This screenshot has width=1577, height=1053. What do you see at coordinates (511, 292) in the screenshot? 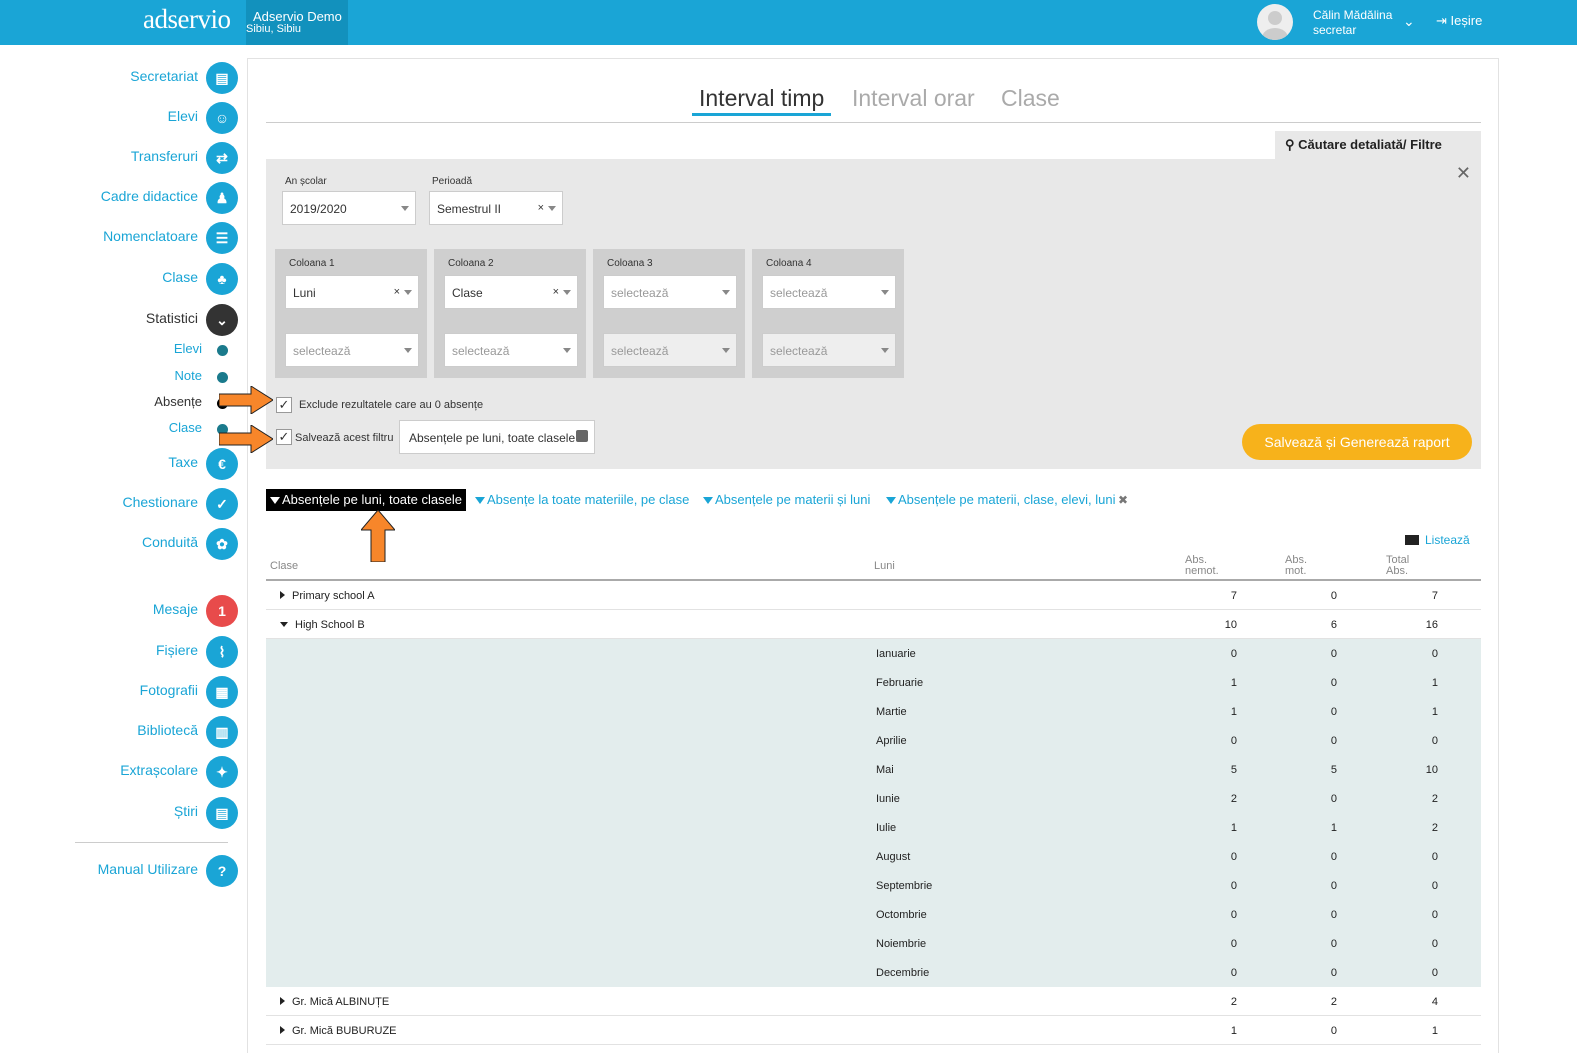
I see `coloana-2-select: Clase ×` at bounding box center [511, 292].